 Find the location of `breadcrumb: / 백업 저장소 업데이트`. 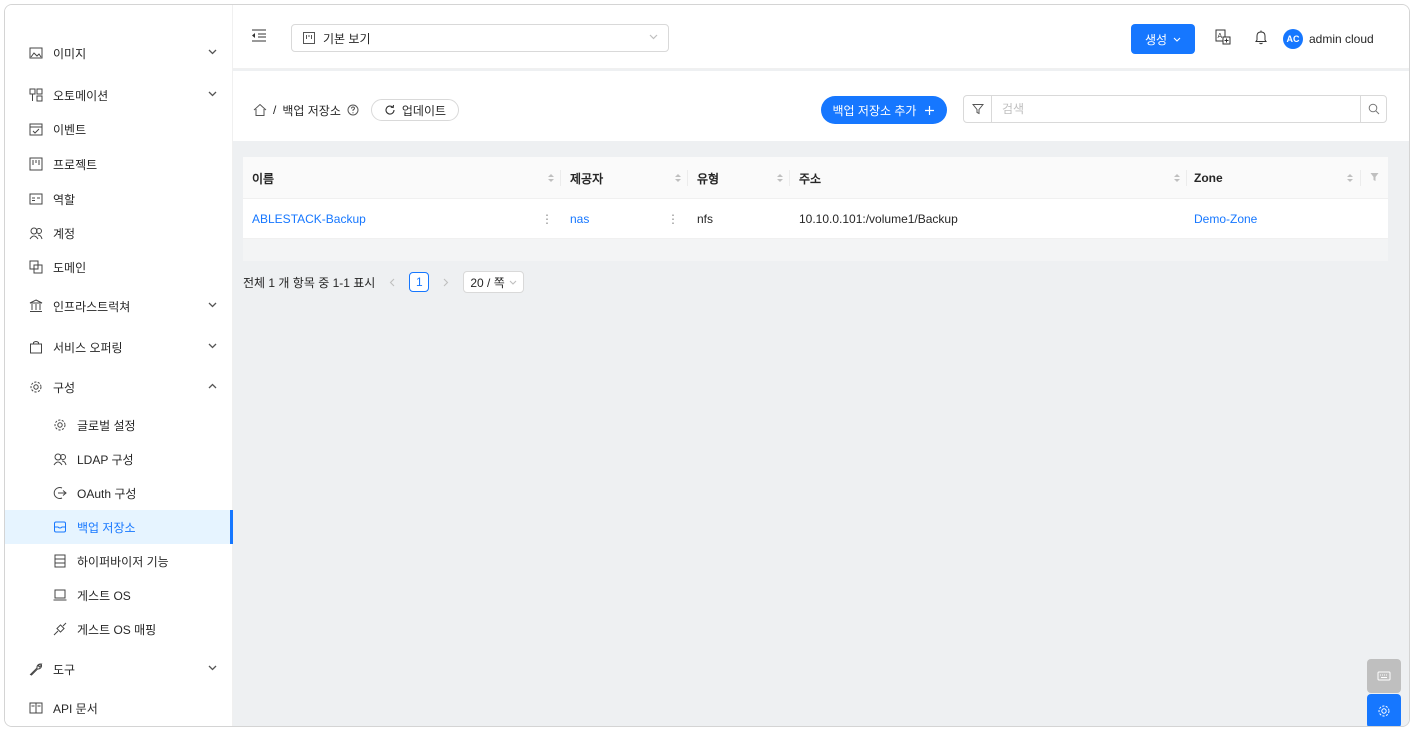

breadcrumb: / 백업 저장소 업데이트 is located at coordinates (356, 110).